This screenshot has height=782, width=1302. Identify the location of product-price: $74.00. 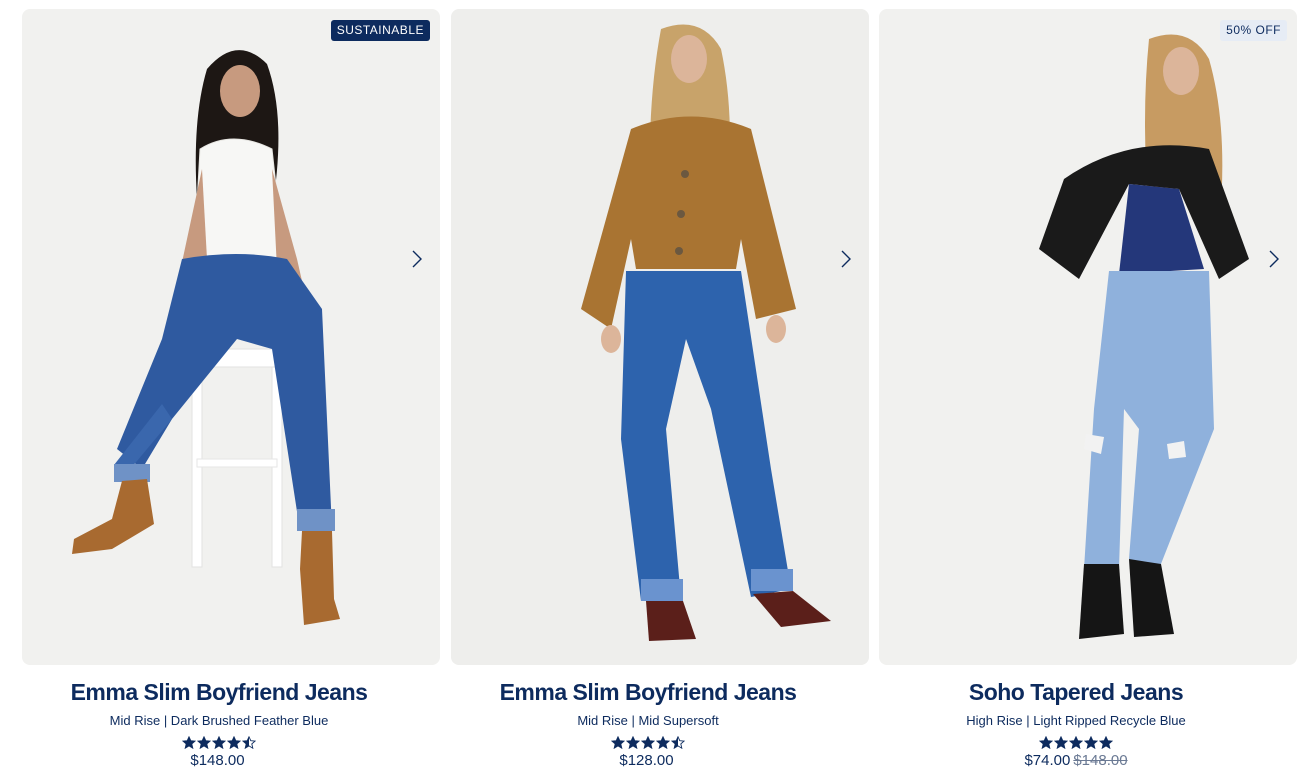
(1047, 760).